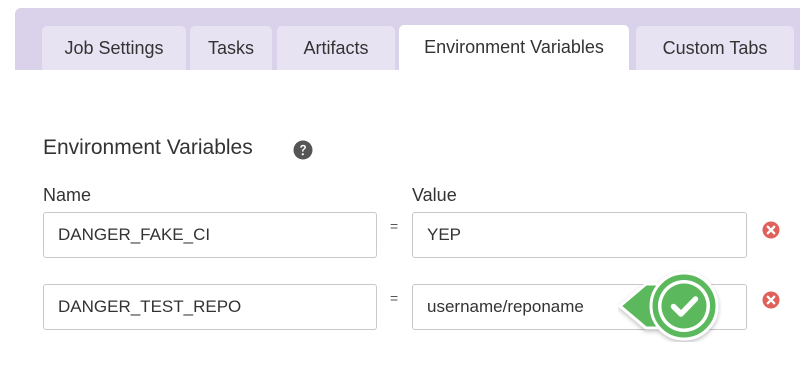 This screenshot has width=800, height=367. What do you see at coordinates (148, 147) in the screenshot?
I see `section-title: Environment Variables` at bounding box center [148, 147].